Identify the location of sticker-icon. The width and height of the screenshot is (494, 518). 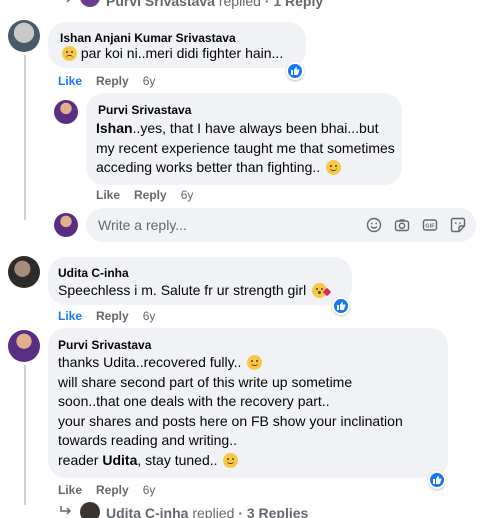
(458, 225).